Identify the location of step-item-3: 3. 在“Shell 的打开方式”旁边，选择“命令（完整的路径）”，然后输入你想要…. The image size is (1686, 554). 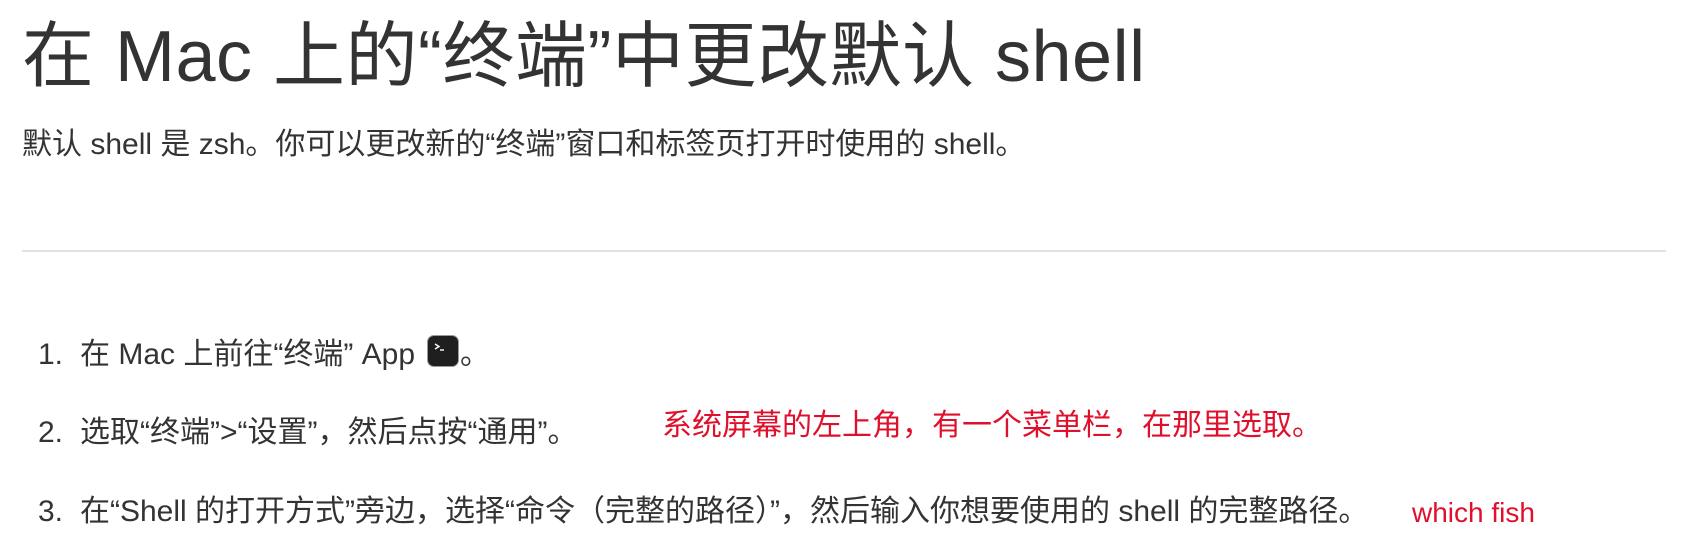
(703, 512).